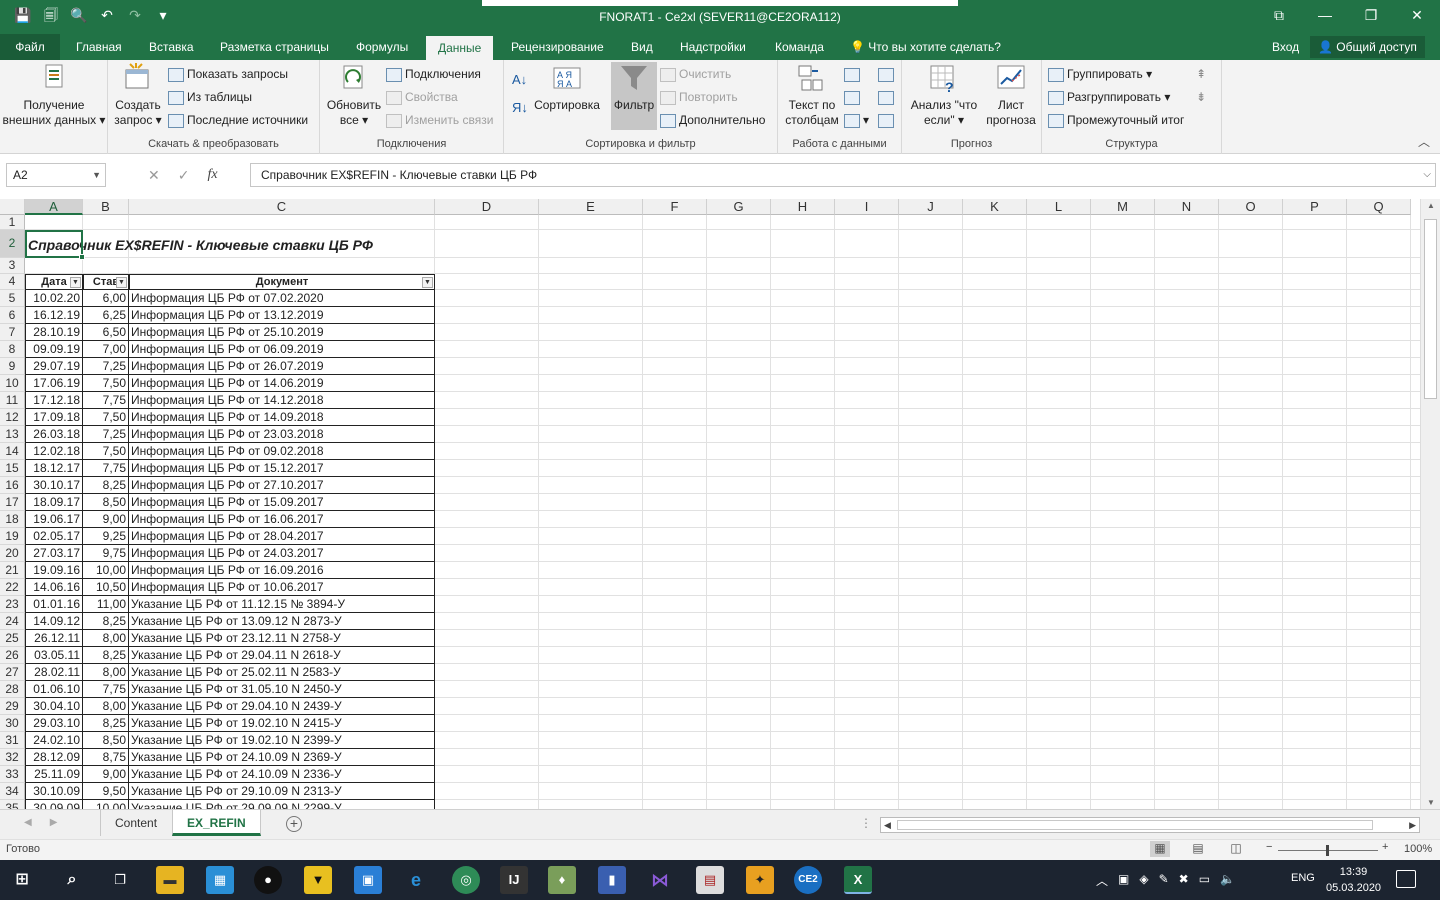 The width and height of the screenshot is (1440, 900). What do you see at coordinates (12, 282) in the screenshot?
I see `row-header: 4` at bounding box center [12, 282].